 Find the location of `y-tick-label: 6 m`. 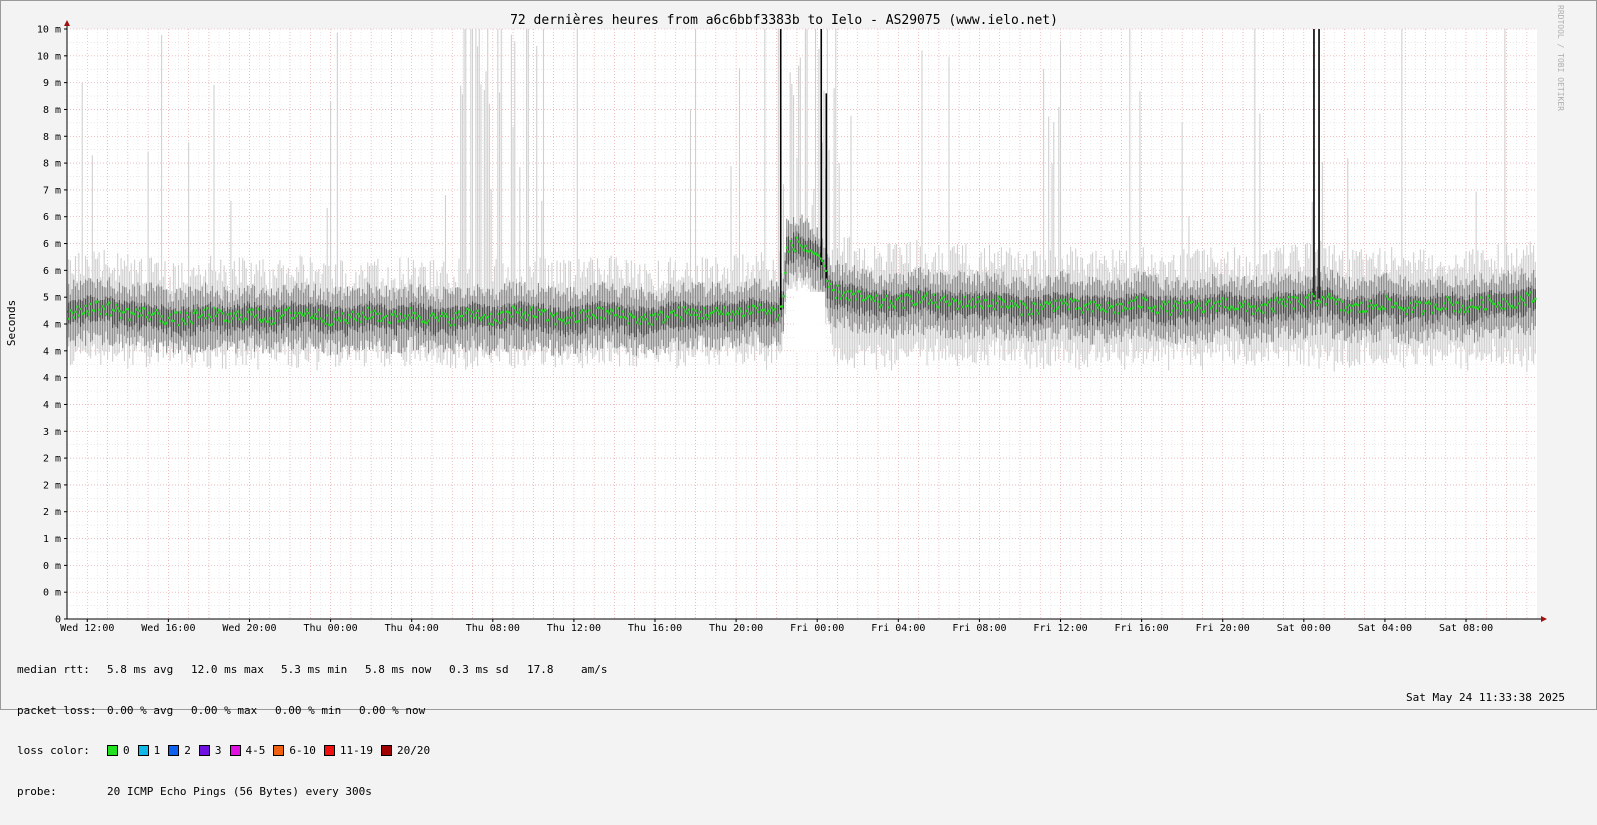

y-tick-label: 6 m is located at coordinates (52, 244).